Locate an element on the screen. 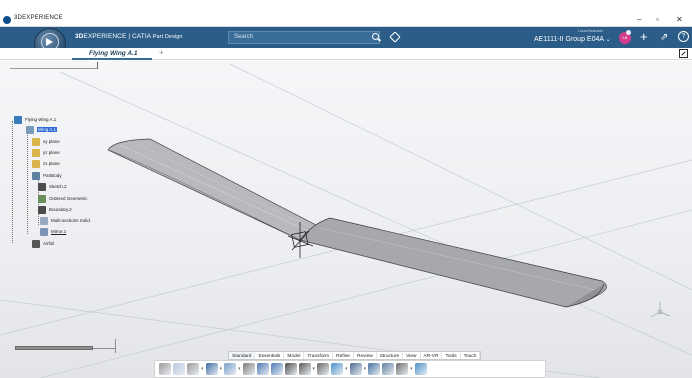  brand-logo: 3S is located at coordinates (15, 10).